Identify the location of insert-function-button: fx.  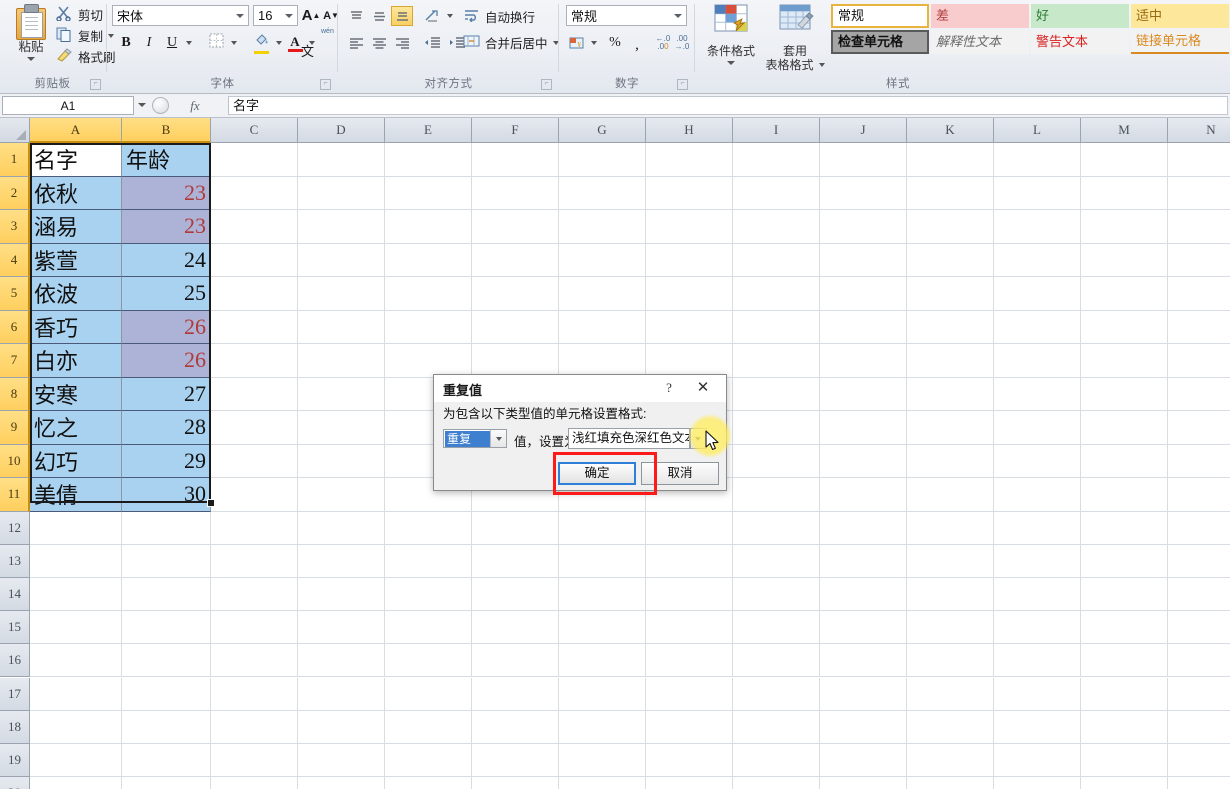
(195, 105).